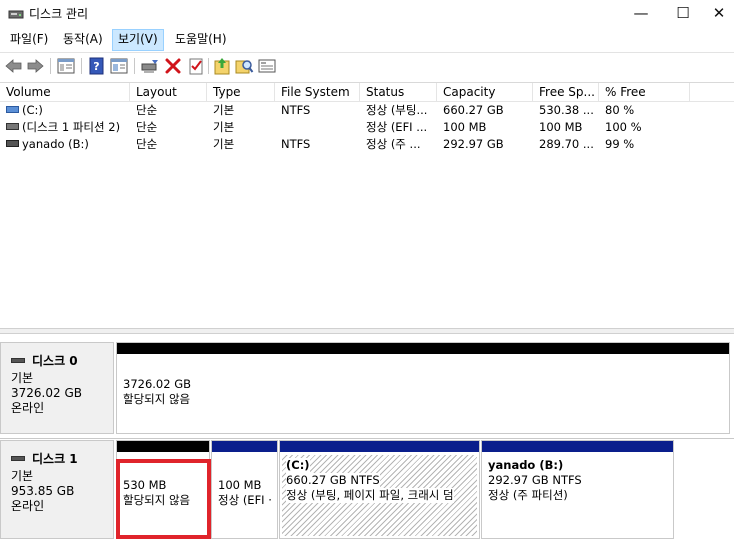  What do you see at coordinates (196, 66) in the screenshot?
I see `checklist-icon` at bounding box center [196, 66].